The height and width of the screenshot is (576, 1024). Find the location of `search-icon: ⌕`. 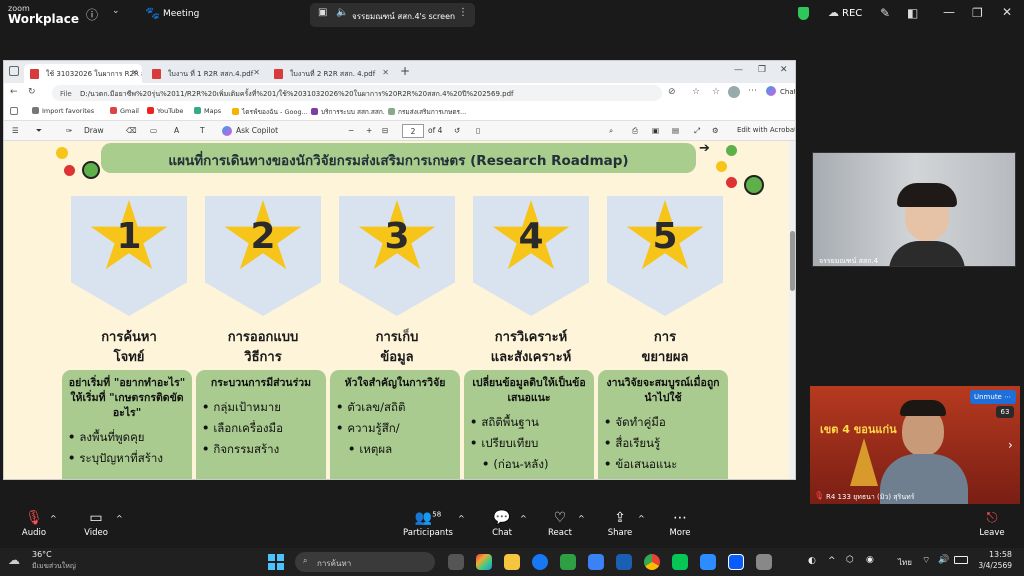

search-icon: ⌕ is located at coordinates (611, 131).